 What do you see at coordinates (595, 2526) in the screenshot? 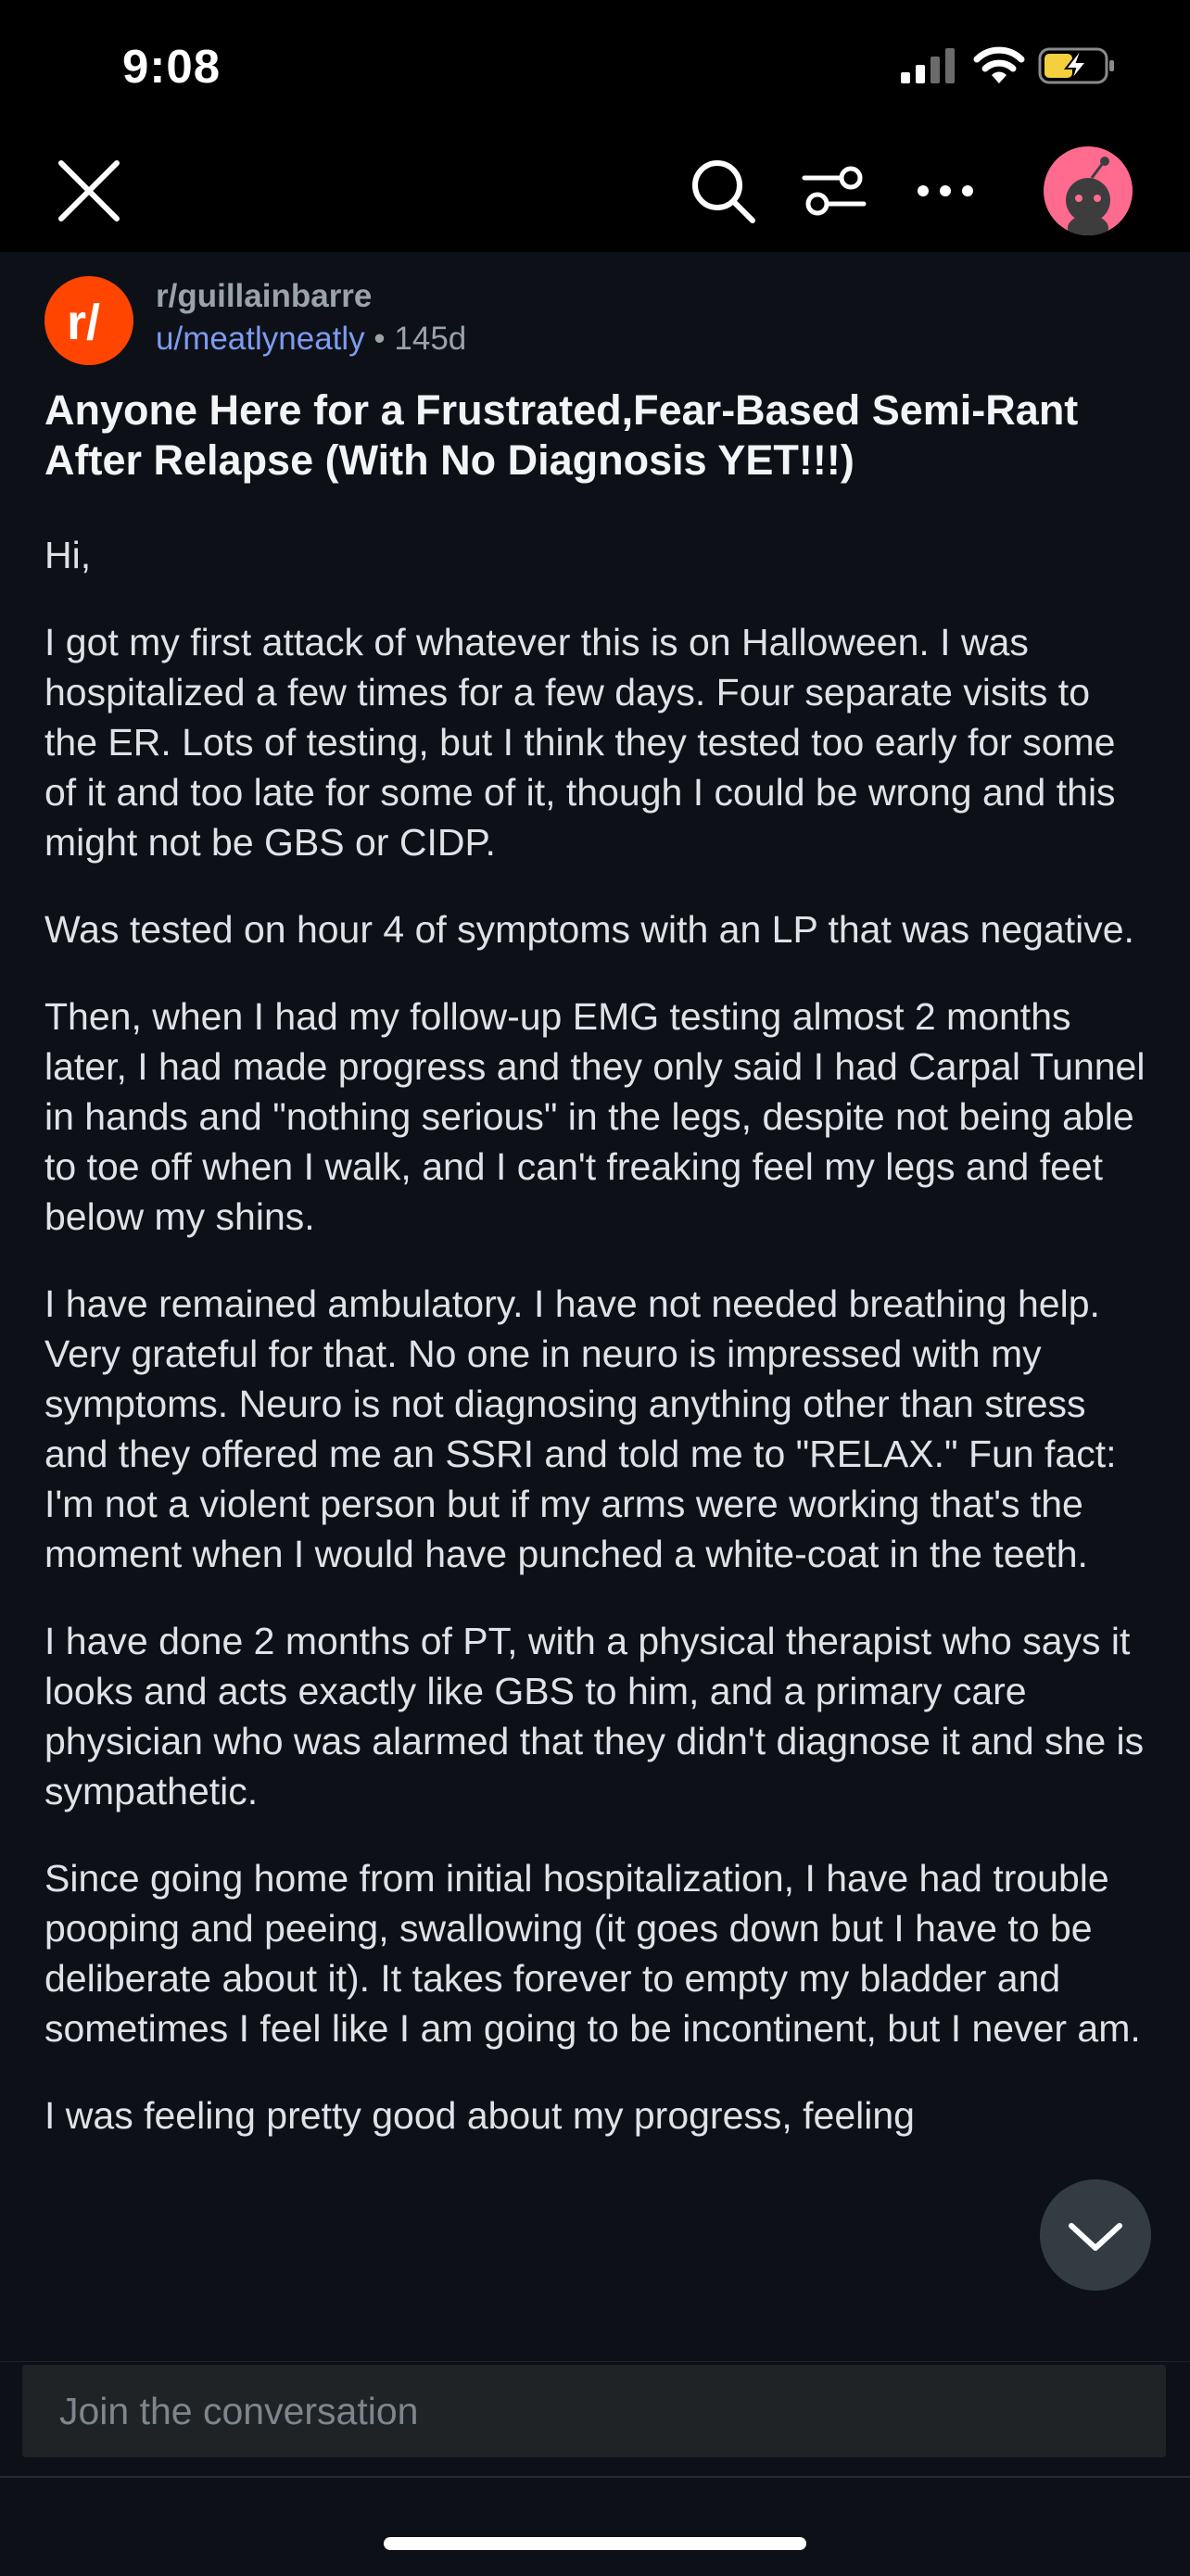
I see `home-indicator-area` at bounding box center [595, 2526].